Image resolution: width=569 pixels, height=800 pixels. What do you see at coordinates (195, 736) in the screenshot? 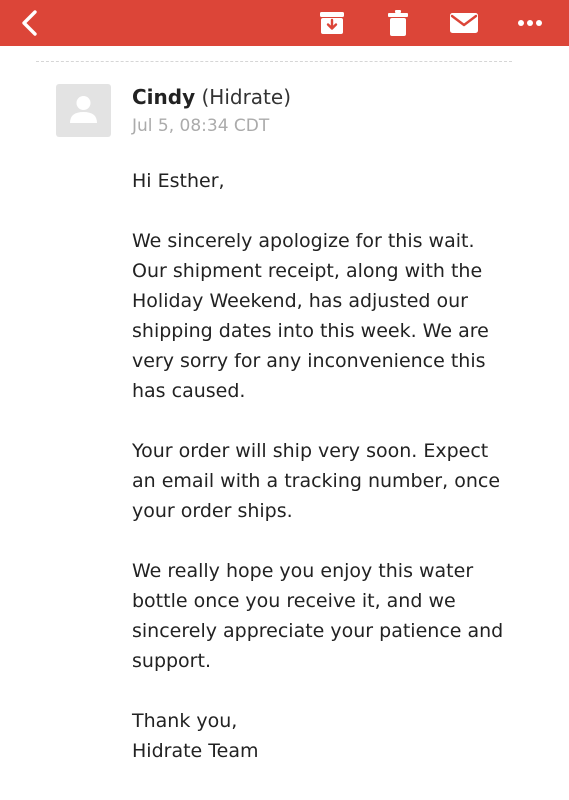
I see `signature: Thank you, Hidrate Team` at bounding box center [195, 736].